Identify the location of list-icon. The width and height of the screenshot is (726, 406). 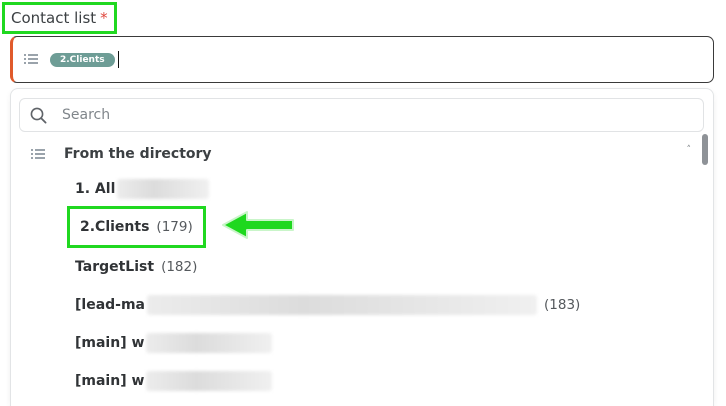
(31, 59).